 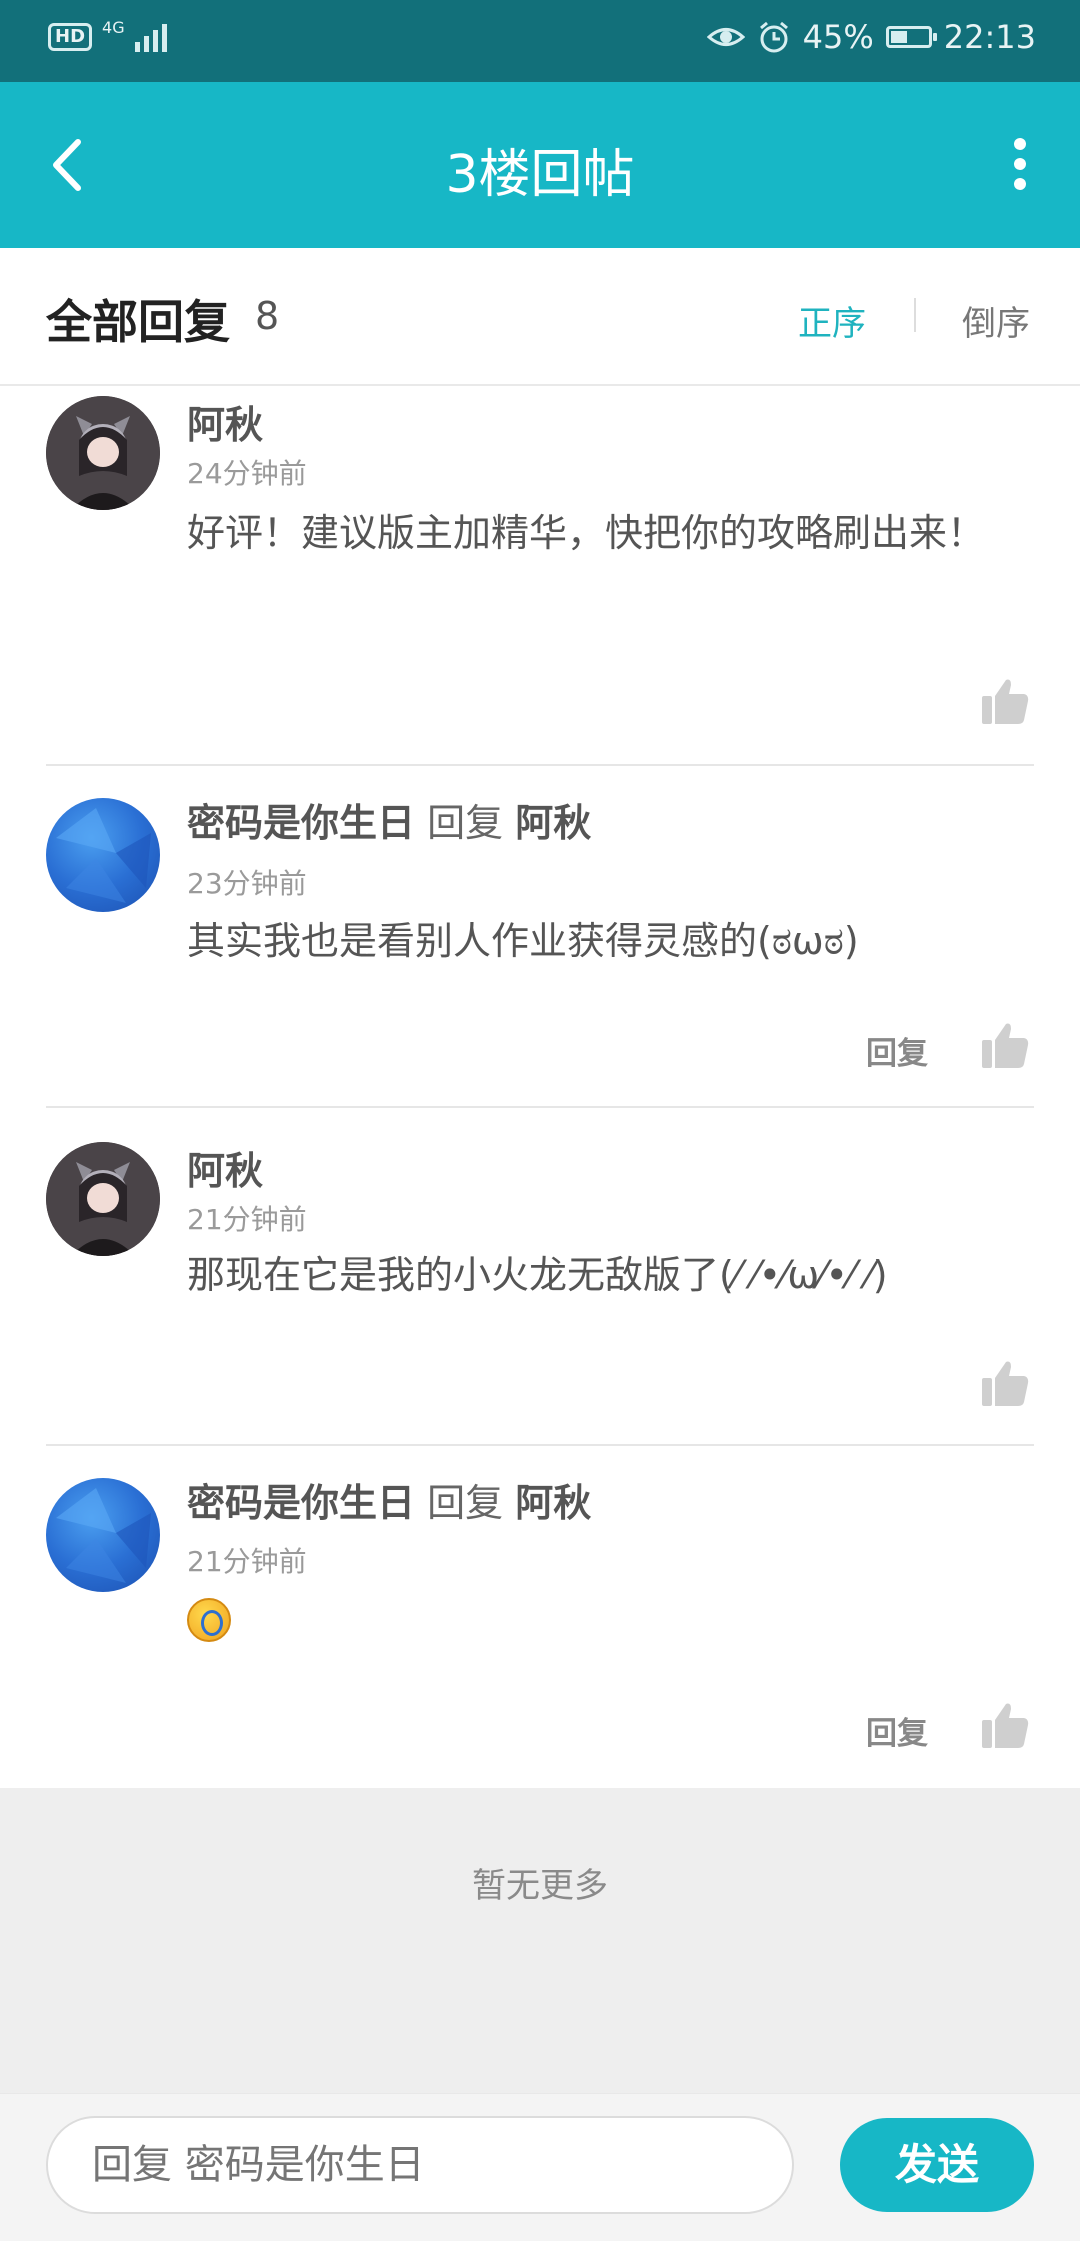 What do you see at coordinates (725, 37) in the screenshot?
I see `eye-icon` at bounding box center [725, 37].